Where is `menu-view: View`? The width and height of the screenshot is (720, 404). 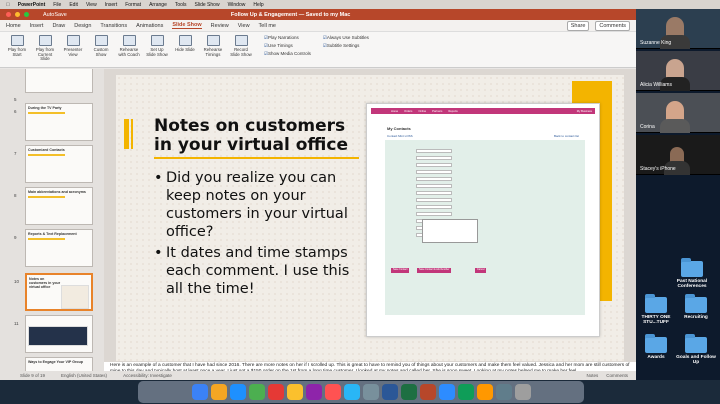 menu-view: View is located at coordinates (91, 5).